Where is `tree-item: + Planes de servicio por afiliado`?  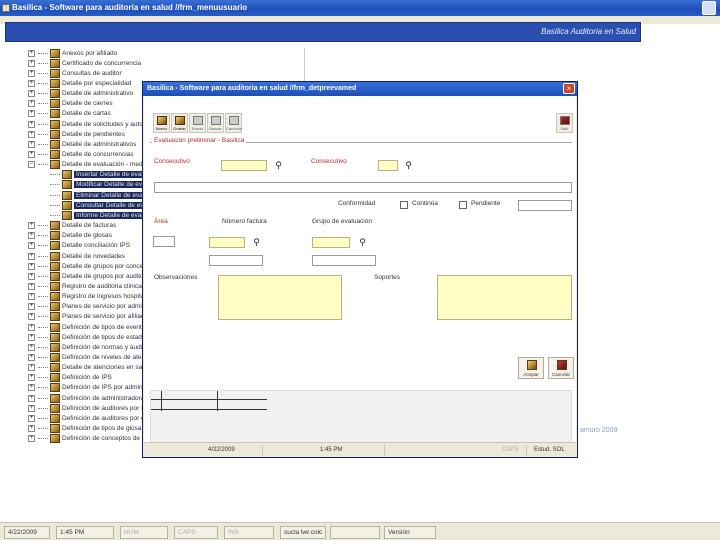 tree-item: + Planes de servicio por afiliado is located at coordinates (88, 317).